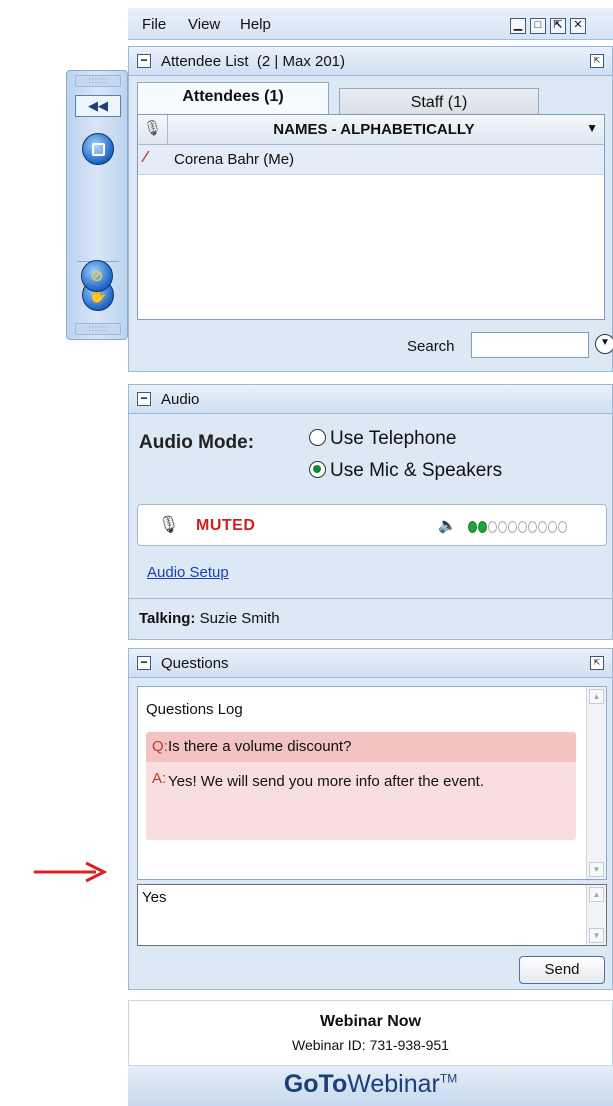 Image resolution: width=613 pixels, height=1106 pixels. I want to click on question-input-text: Yes, so click(154, 897).